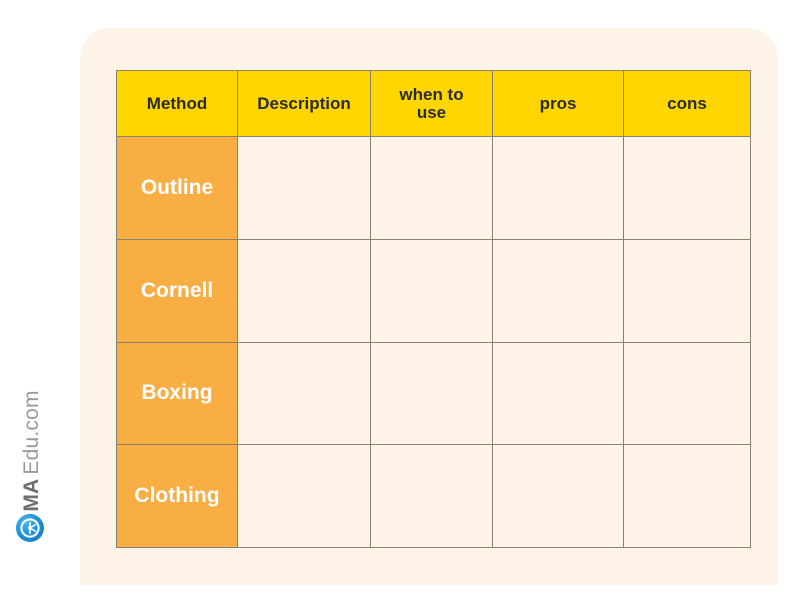 The width and height of the screenshot is (800, 607). What do you see at coordinates (687, 103) in the screenshot?
I see `column-header-cons: cons` at bounding box center [687, 103].